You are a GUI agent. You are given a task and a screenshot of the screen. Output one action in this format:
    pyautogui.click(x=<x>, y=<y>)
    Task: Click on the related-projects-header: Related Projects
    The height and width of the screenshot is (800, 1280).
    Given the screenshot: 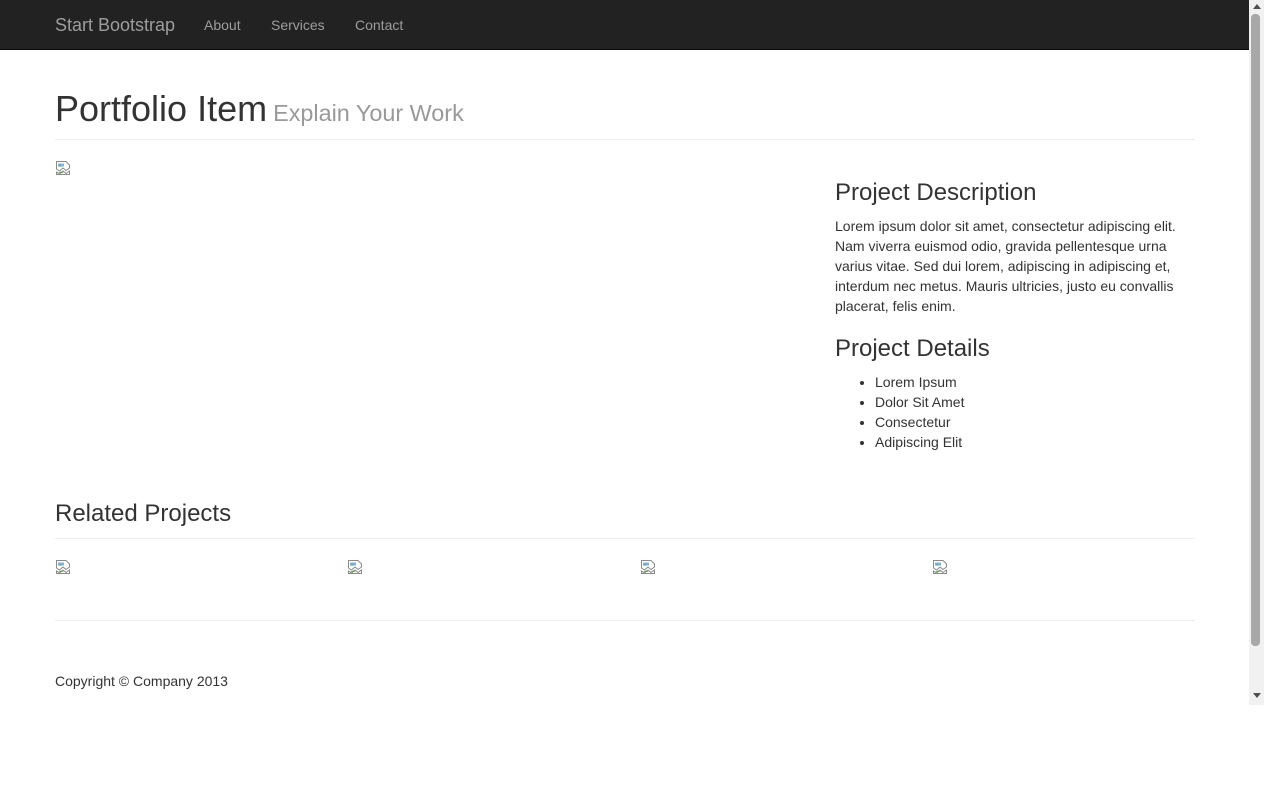 What is the action you would take?
    pyautogui.click(x=625, y=518)
    